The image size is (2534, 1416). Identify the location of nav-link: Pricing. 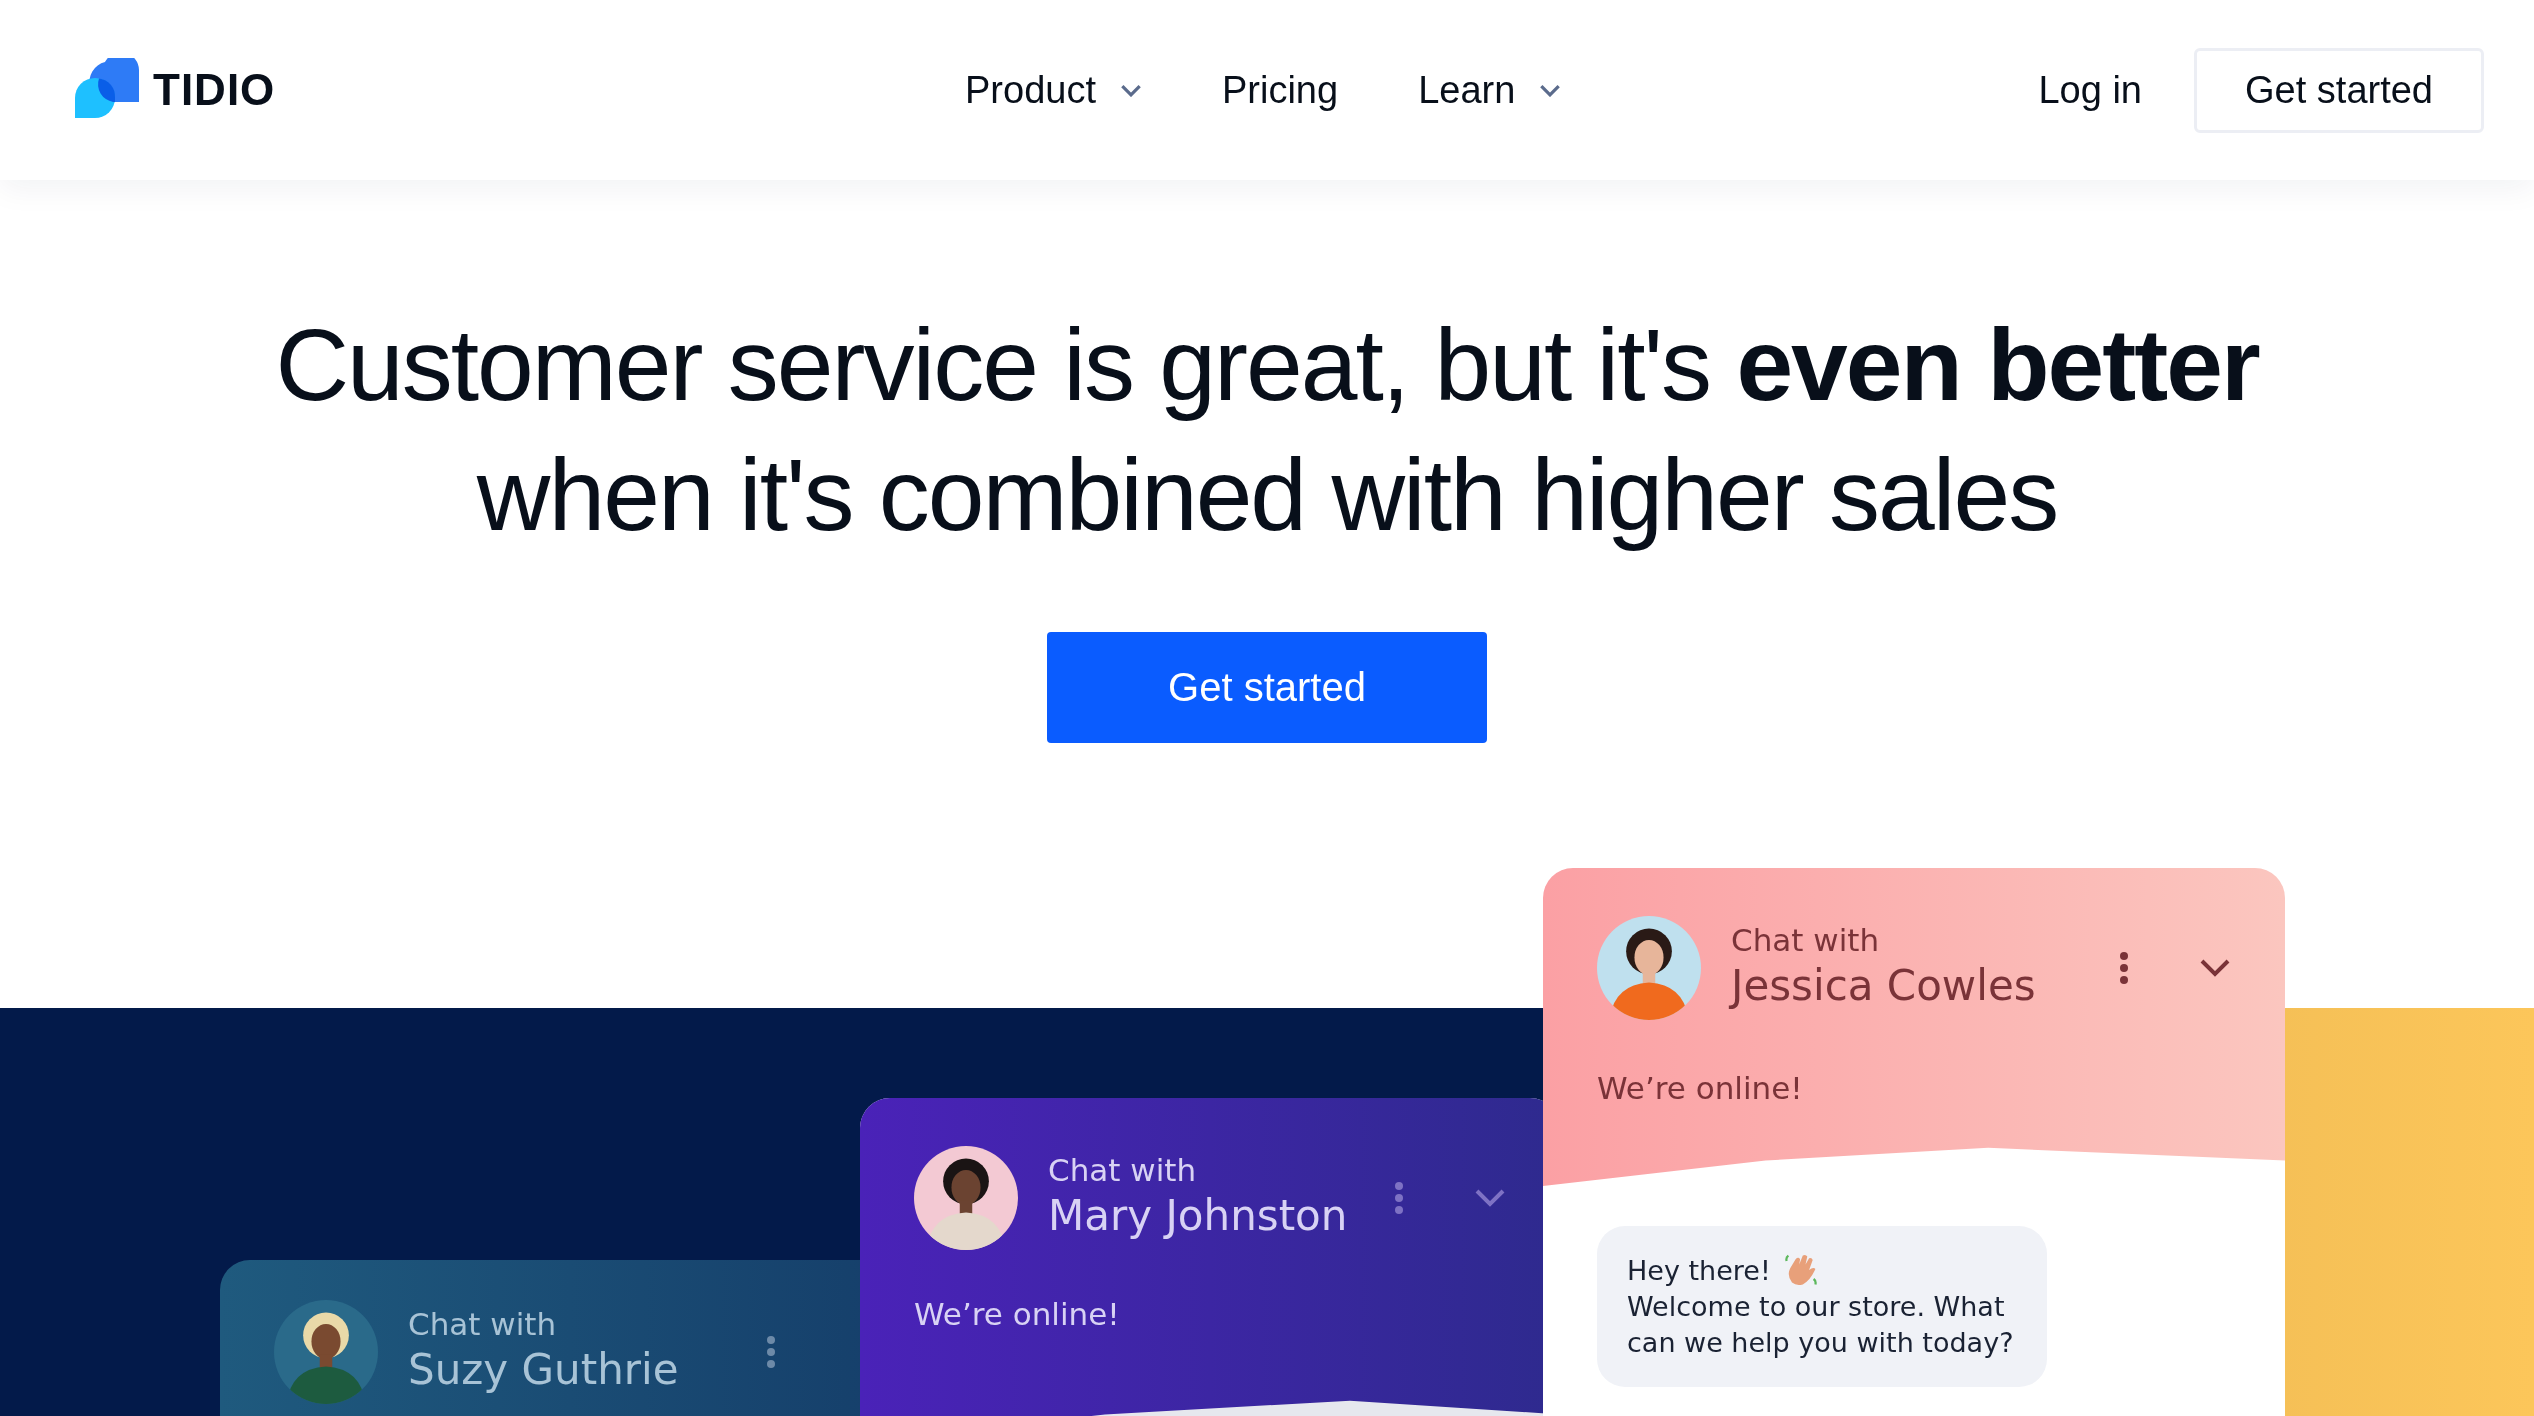
(1280, 90).